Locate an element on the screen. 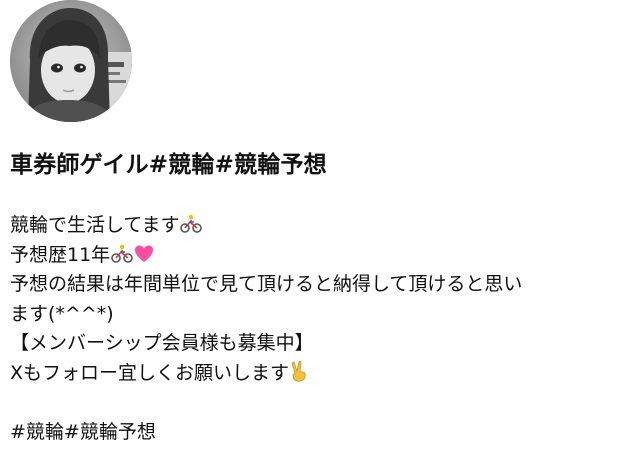 This screenshot has height=465, width=640. hashtag-line: #競輪#競輪予想 is located at coordinates (315, 433).